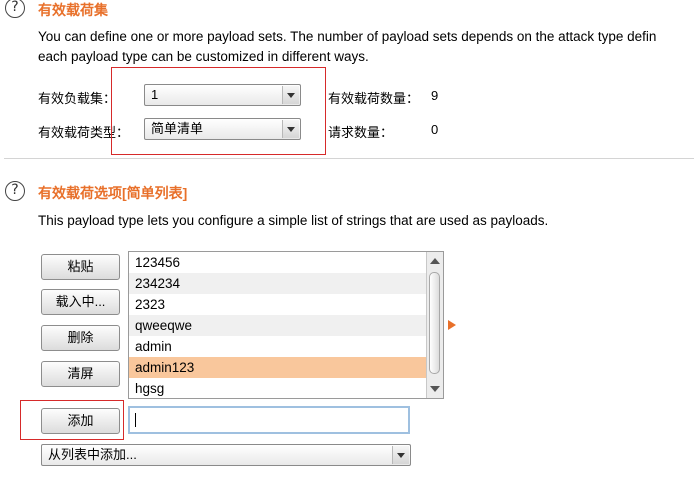  What do you see at coordinates (80, 374) in the screenshot?
I see `clear-button: 清屏` at bounding box center [80, 374].